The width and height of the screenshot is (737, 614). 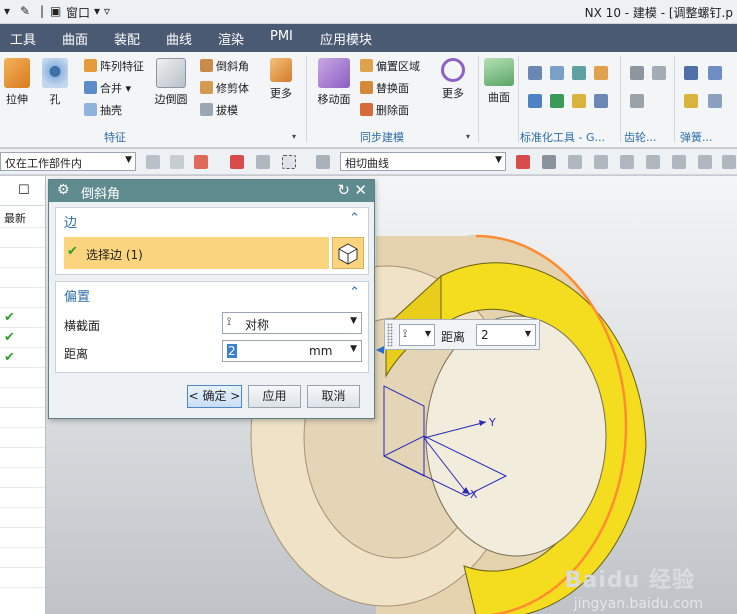 I want to click on edit-icon: ✎, so click(x=25, y=11).